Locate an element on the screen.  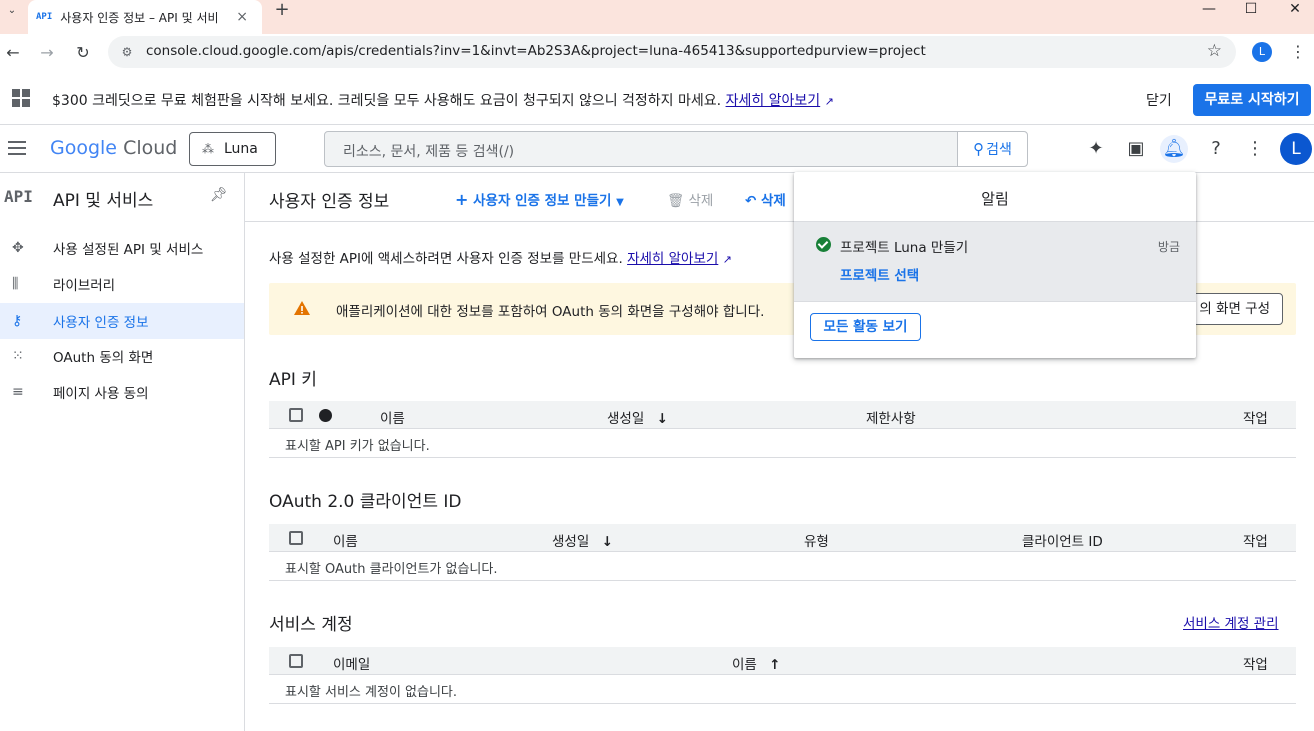
oauth-title: OAuth 2.0 클라이언트 ID is located at coordinates (365, 502).